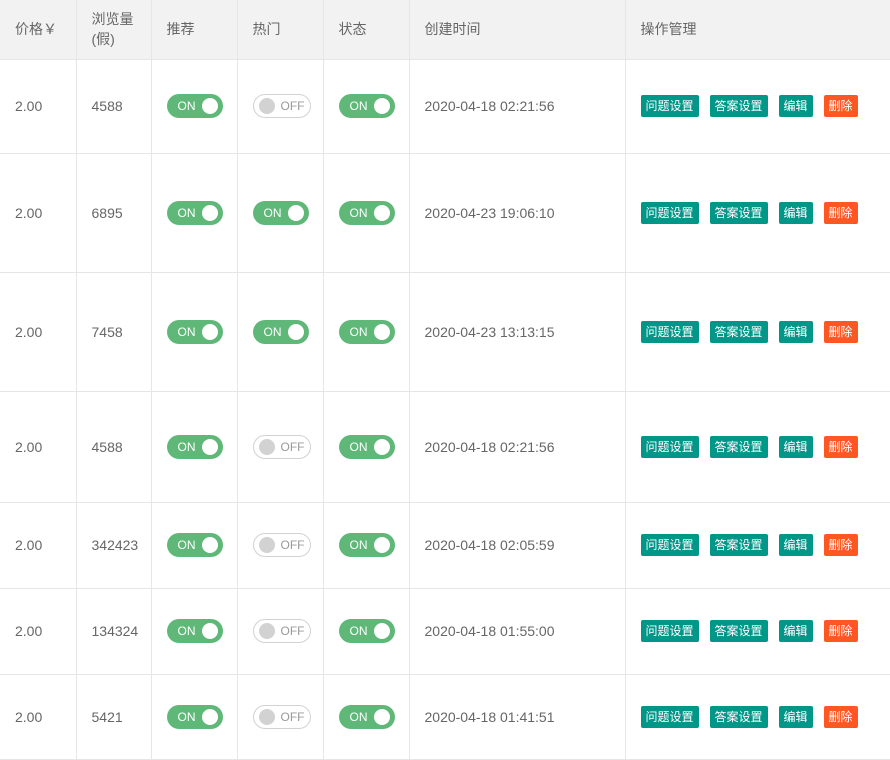 Image resolution: width=890 pixels, height=760 pixels. I want to click on created-cell: 2020-04-23 13:13:15, so click(517, 331).